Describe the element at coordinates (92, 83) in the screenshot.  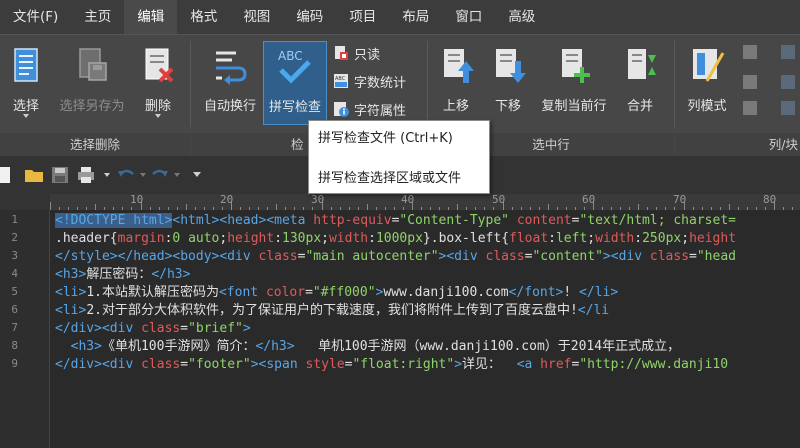
I see `select-save-as-button: 选择另存为` at that location.